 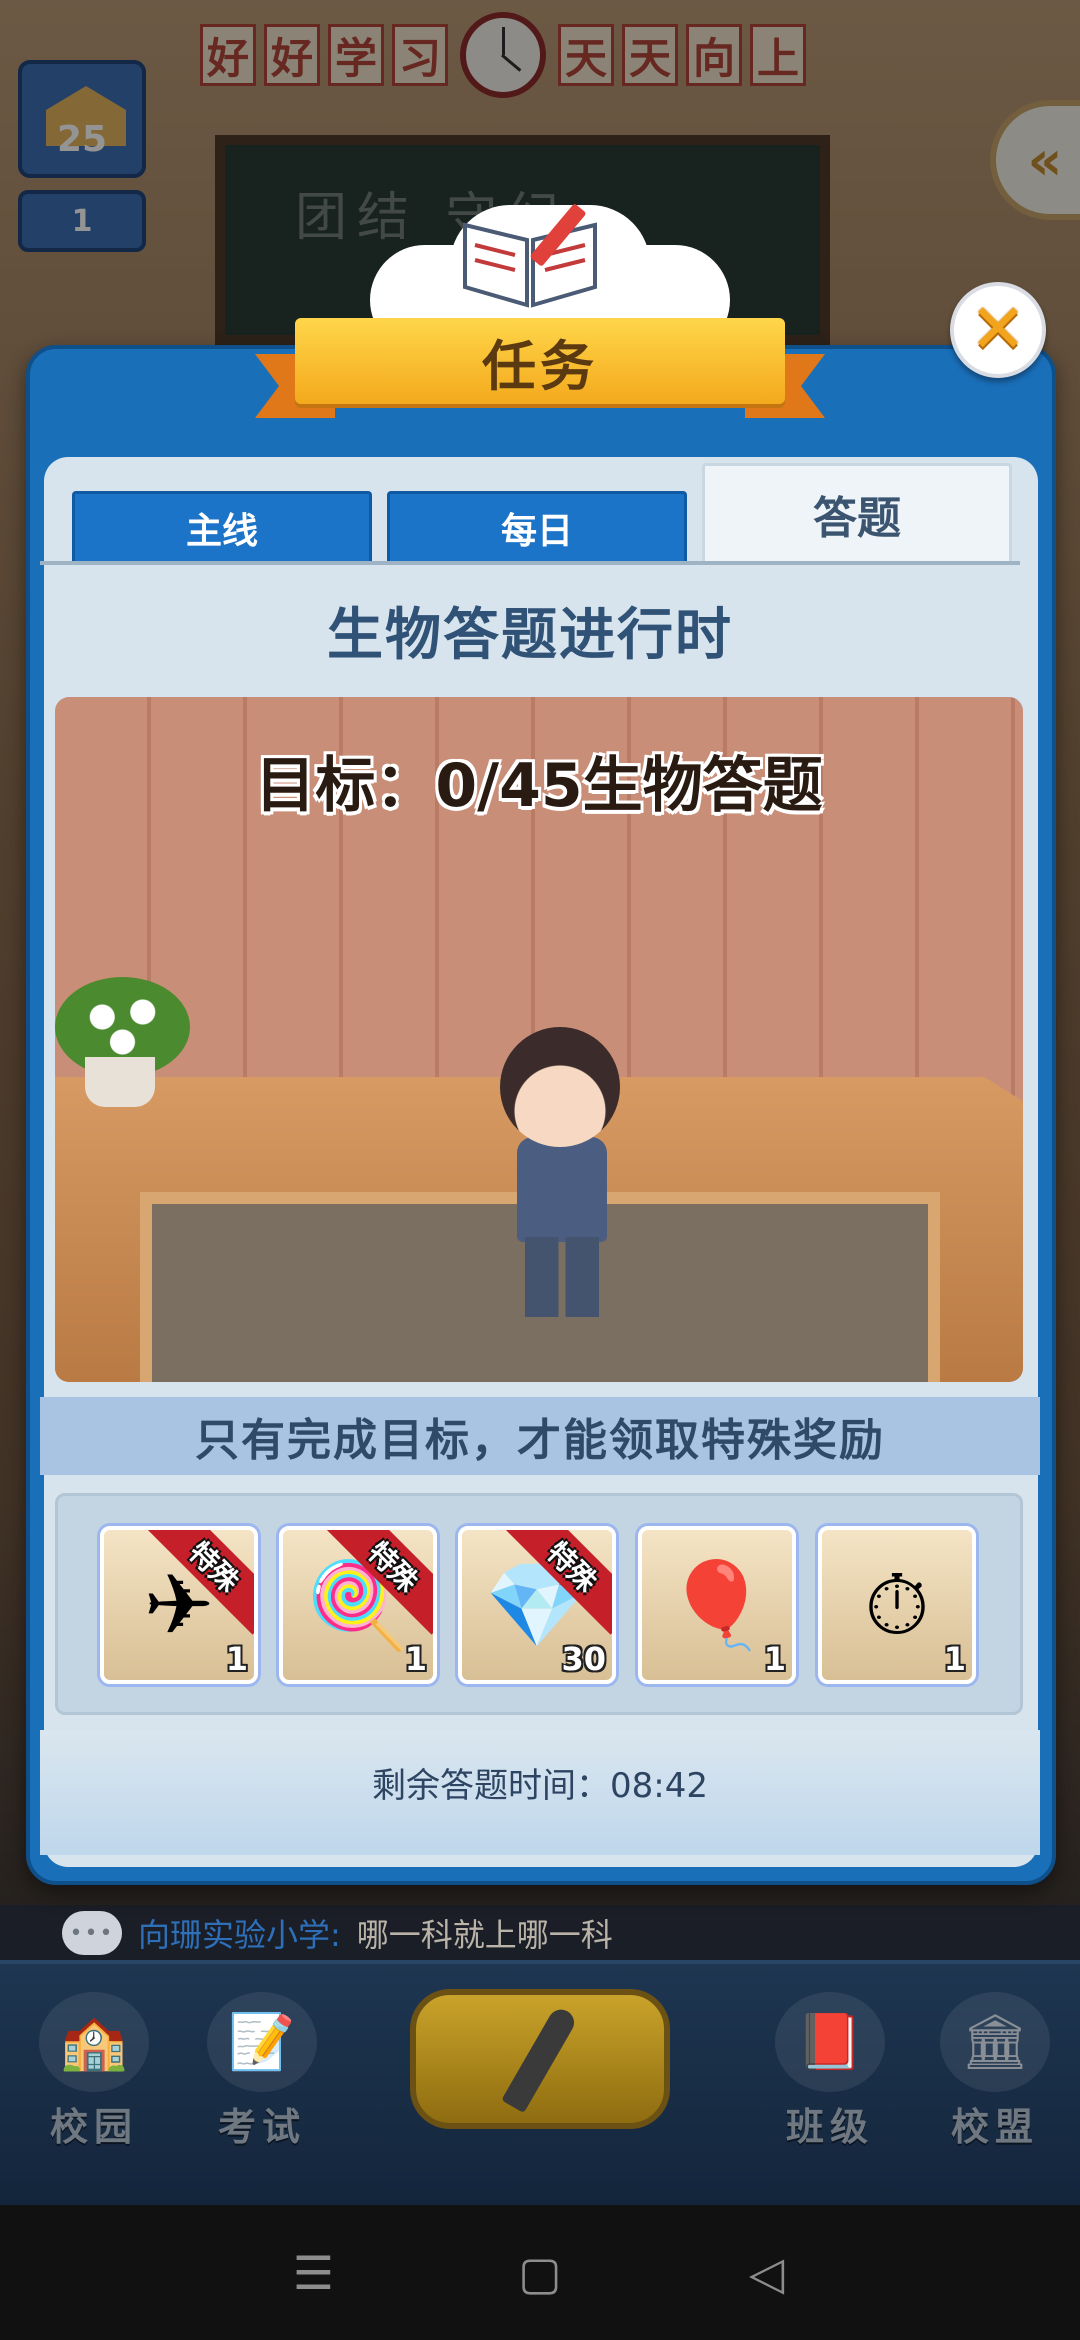 I want to click on chat-bubble-icon: •••, so click(x=92, y=1933).